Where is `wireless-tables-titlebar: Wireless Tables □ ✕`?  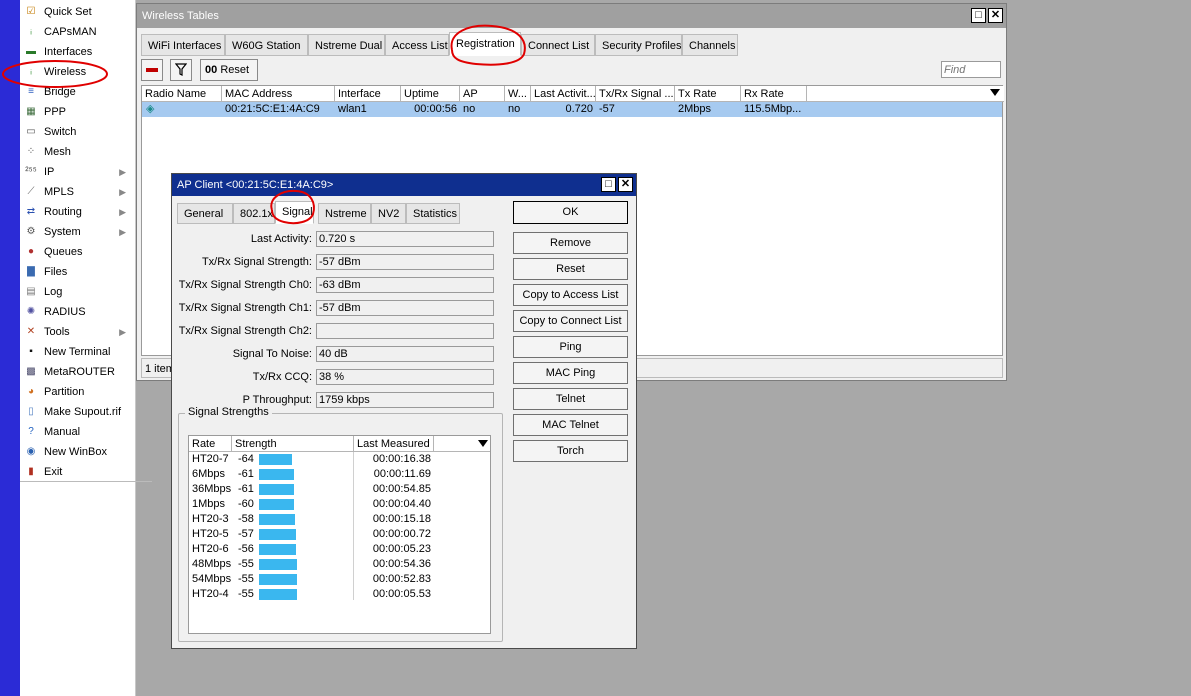
wireless-tables-titlebar: Wireless Tables □ ✕ is located at coordinates (571, 16).